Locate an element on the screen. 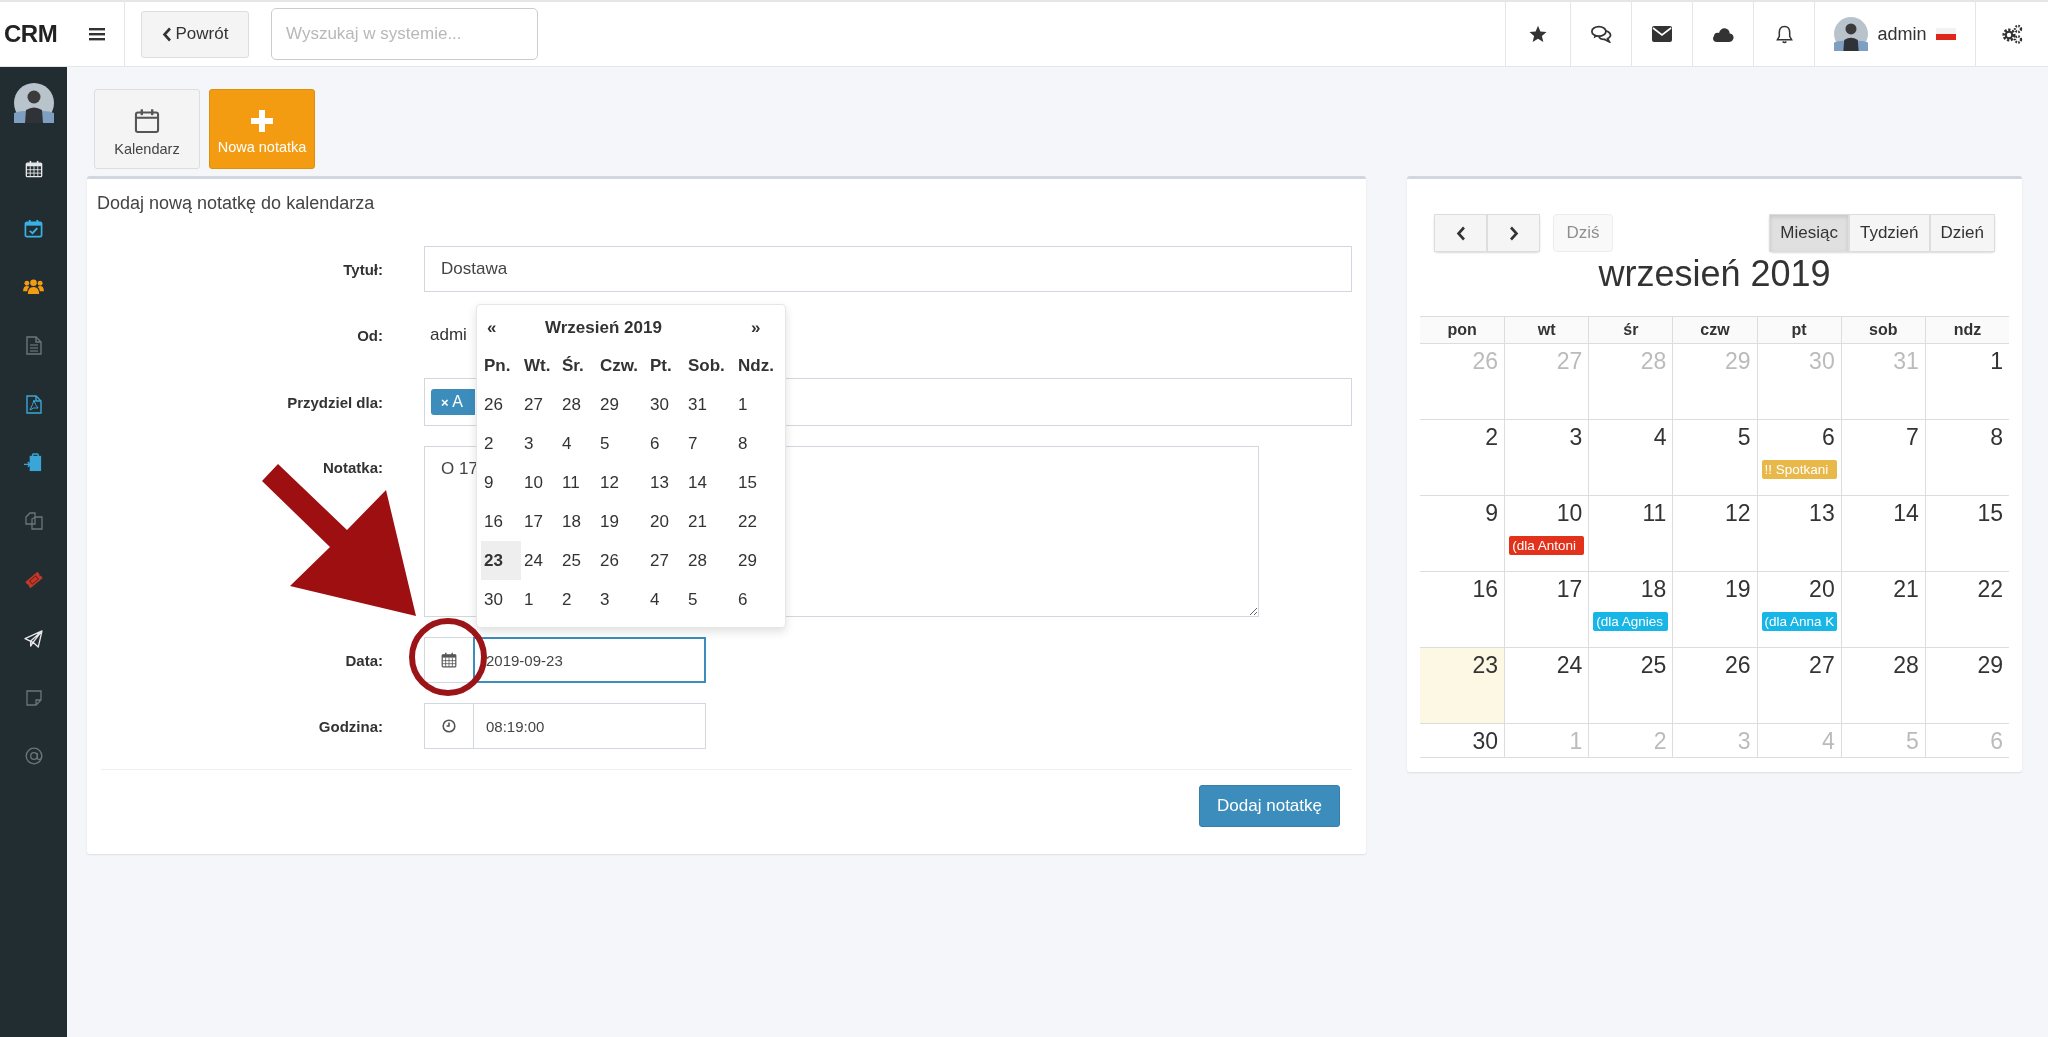 The width and height of the screenshot is (2048, 1037). at-sign-icon is located at coordinates (33, 756).